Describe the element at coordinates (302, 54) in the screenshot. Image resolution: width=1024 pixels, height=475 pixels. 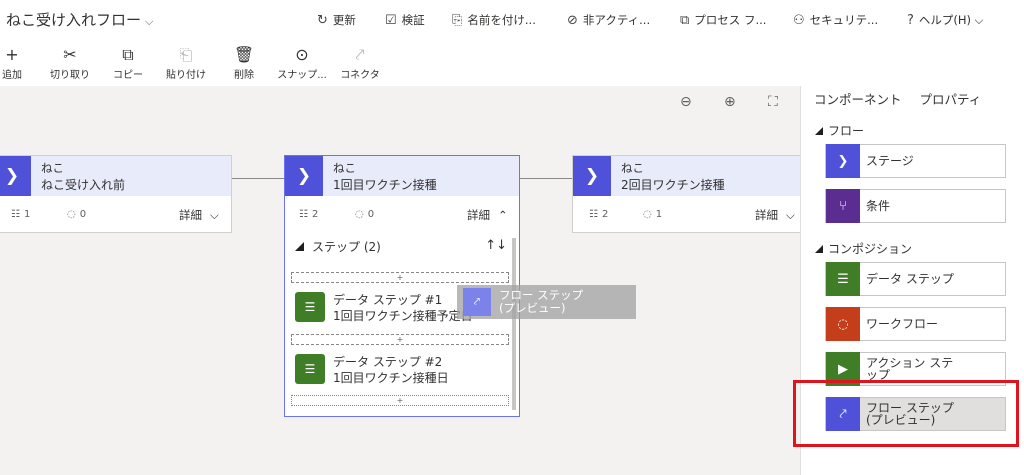
I see `camera-icon: ⊙` at that location.